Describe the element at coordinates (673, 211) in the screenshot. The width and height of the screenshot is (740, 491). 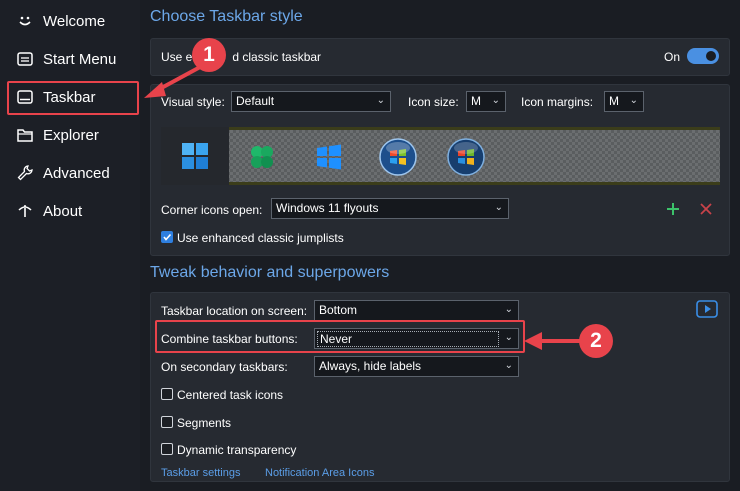
I see `add-icon` at that location.